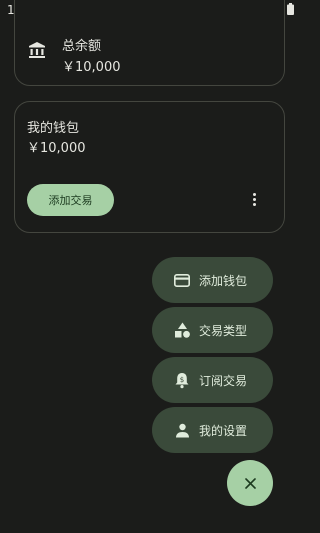  Describe the element at coordinates (182, 430) in the screenshot. I see `person-icon` at that location.